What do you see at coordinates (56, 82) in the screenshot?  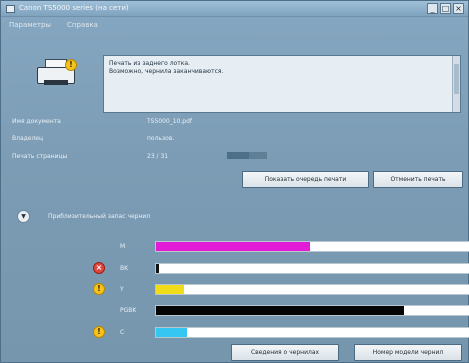 I see `printer-slot-shape` at bounding box center [56, 82].